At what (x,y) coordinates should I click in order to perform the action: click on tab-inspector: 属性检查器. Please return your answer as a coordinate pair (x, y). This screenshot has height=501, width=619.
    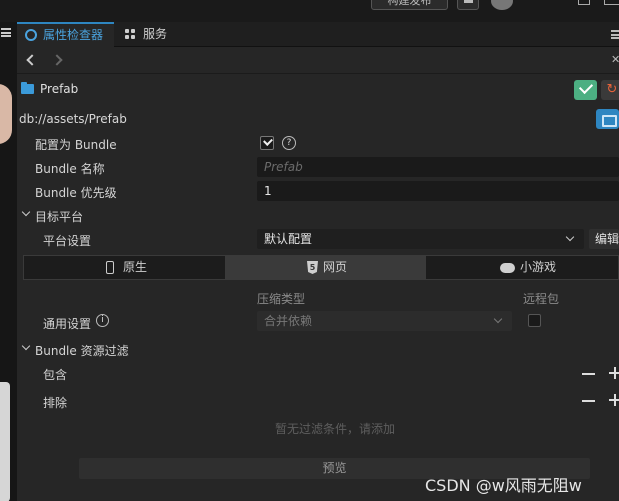
    Looking at the image, I should click on (65, 34).